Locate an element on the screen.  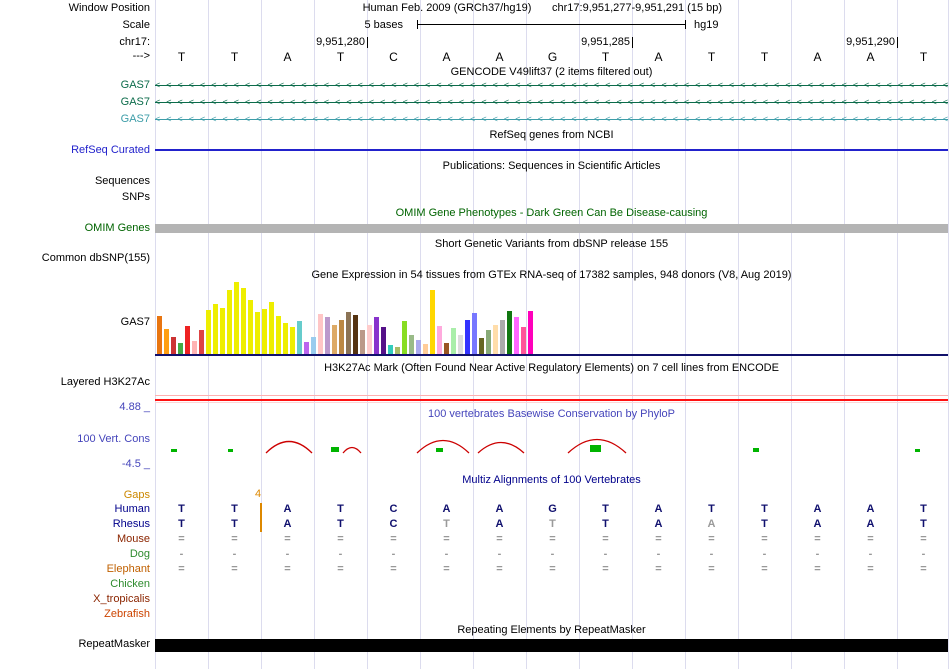
omim-genes-bar is located at coordinates (551, 228).